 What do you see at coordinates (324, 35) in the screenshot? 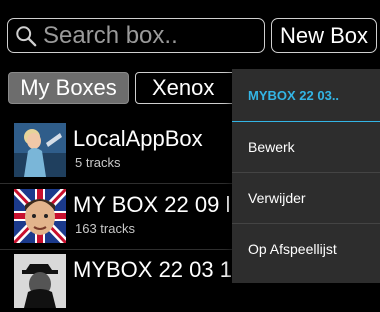
I see `new-box-button: New Box` at bounding box center [324, 35].